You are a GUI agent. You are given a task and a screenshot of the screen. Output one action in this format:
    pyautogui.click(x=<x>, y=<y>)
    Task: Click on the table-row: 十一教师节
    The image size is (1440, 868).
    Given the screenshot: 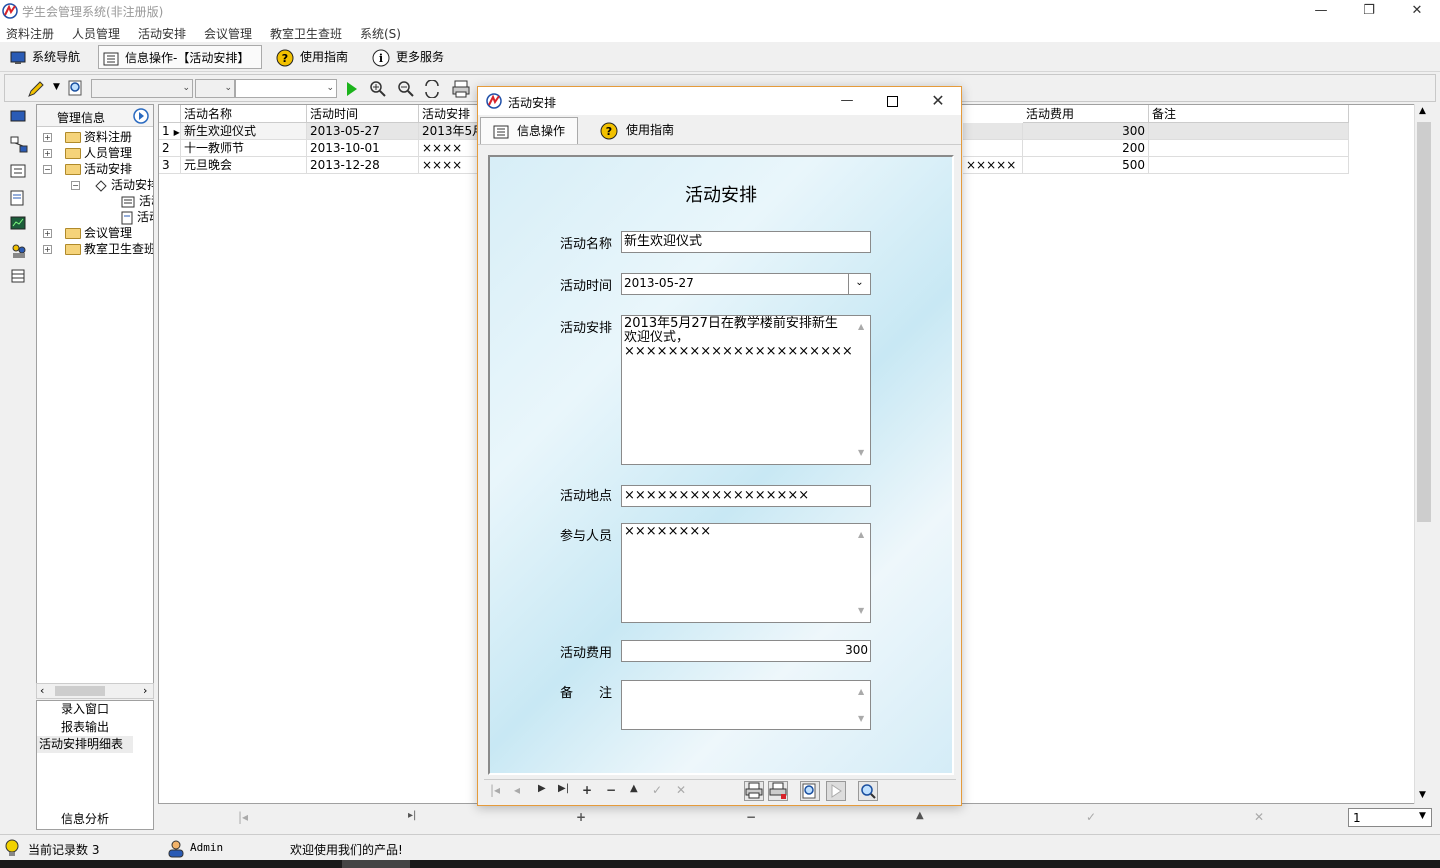 What is the action you would take?
    pyautogui.click(x=244, y=148)
    